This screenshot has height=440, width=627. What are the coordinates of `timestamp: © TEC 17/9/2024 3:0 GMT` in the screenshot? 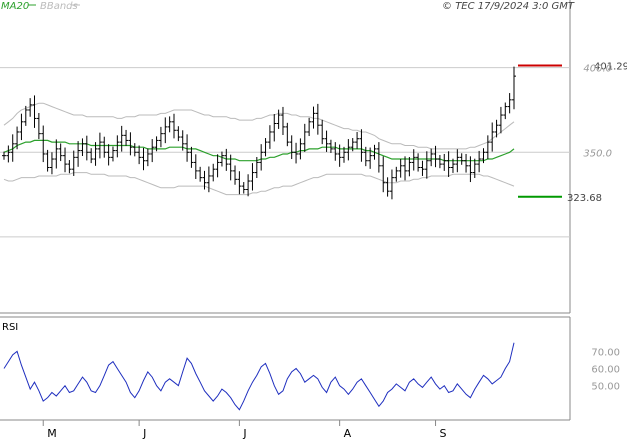 It's located at (508, 6).